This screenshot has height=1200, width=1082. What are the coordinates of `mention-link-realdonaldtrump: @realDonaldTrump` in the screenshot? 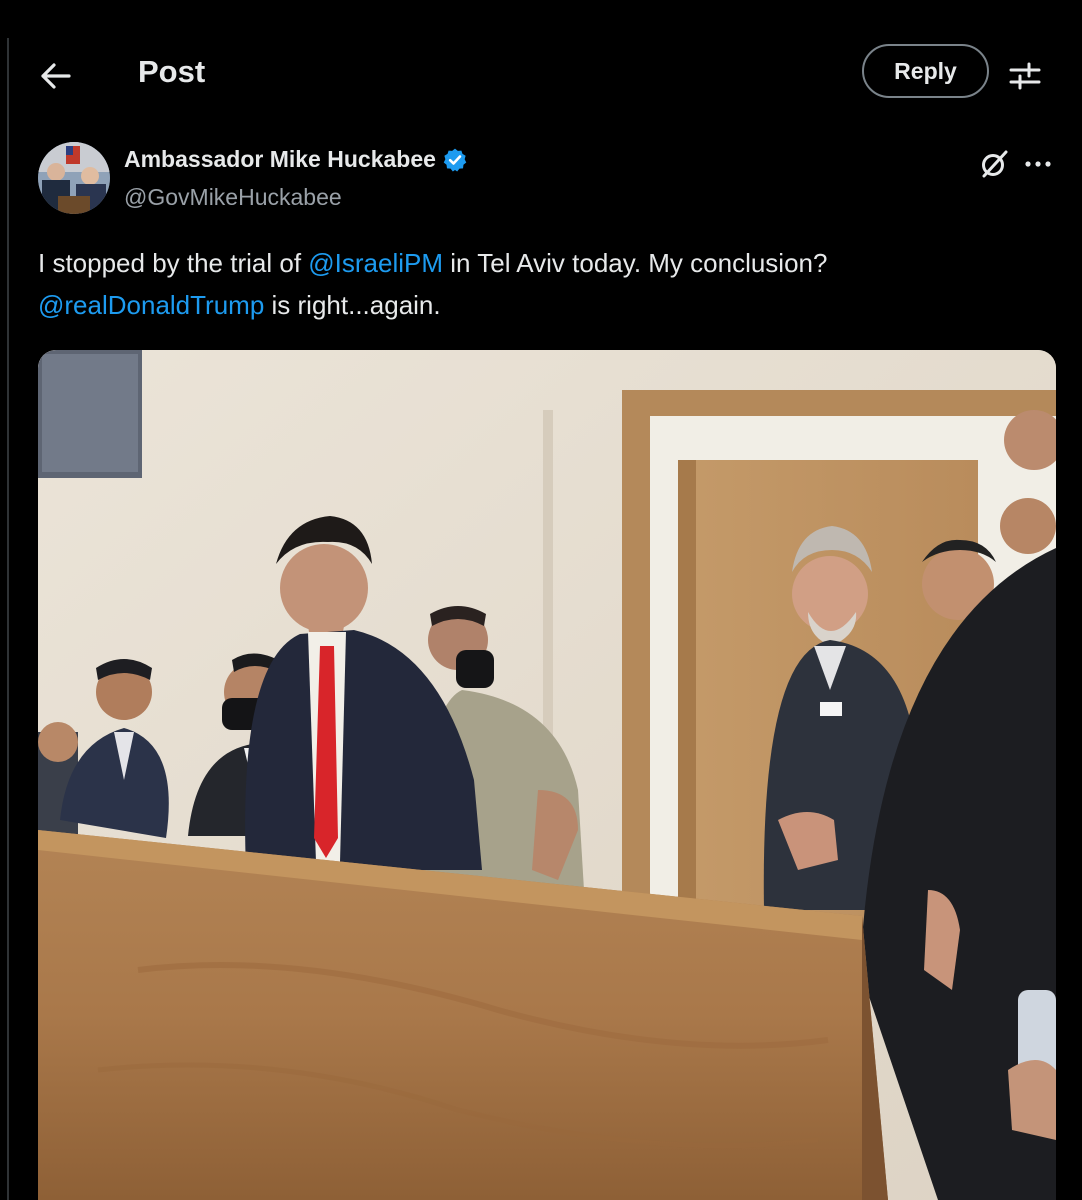 It's located at (151, 305).